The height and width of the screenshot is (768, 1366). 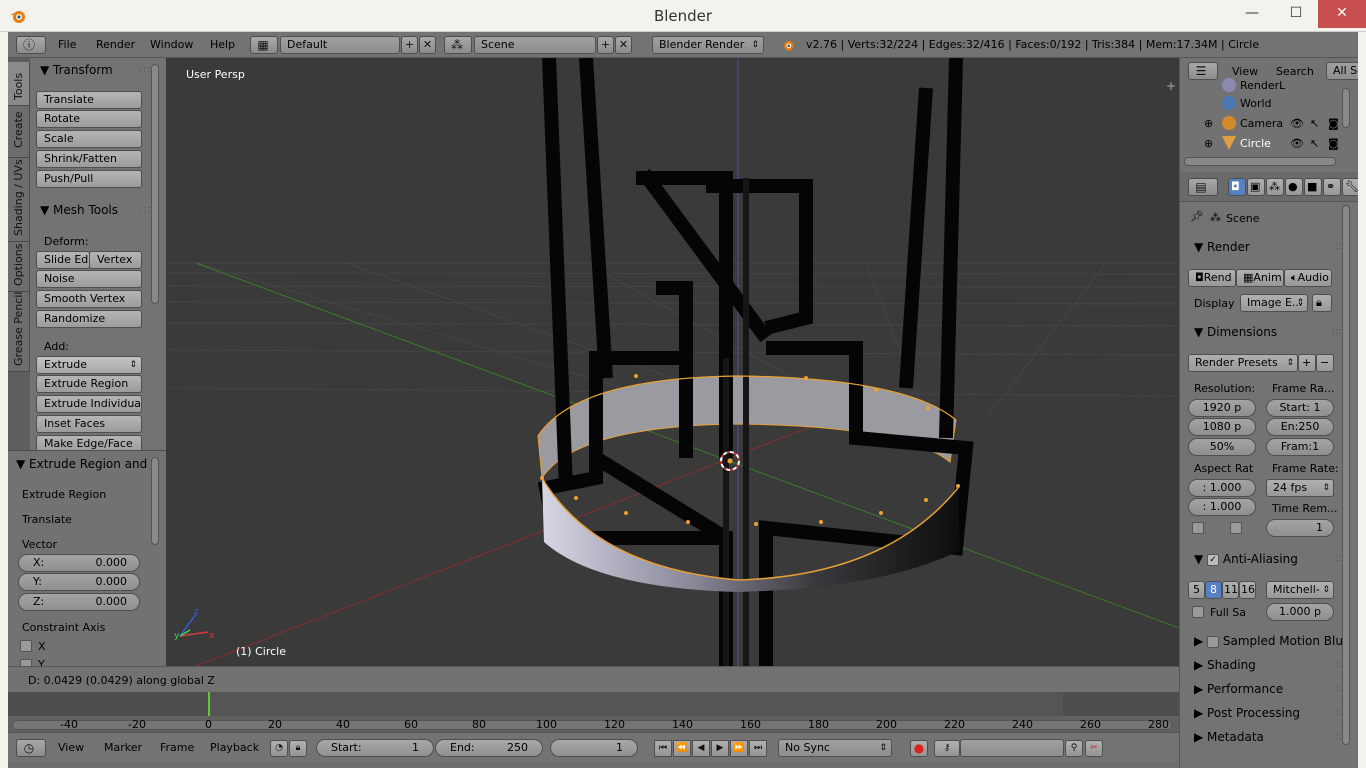 I want to click on rotate-button: Rotate, so click(x=89, y=119).